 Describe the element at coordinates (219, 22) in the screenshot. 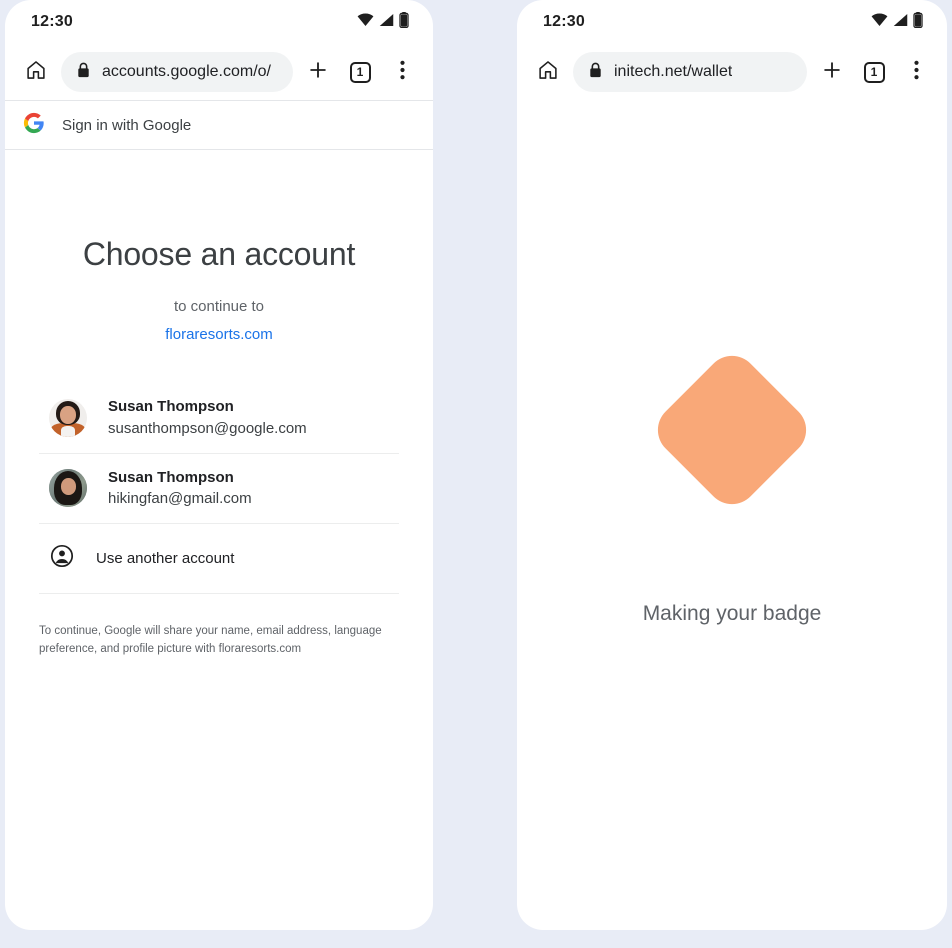

I see `status-bar-left: 12:30` at that location.